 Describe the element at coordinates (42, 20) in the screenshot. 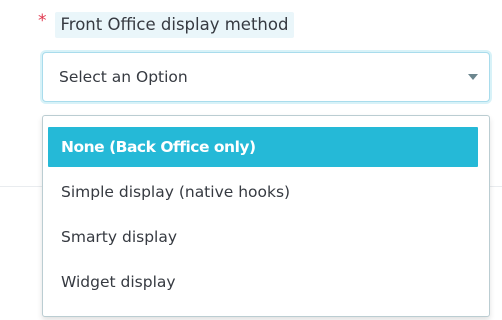

I see `required-marker: *` at that location.